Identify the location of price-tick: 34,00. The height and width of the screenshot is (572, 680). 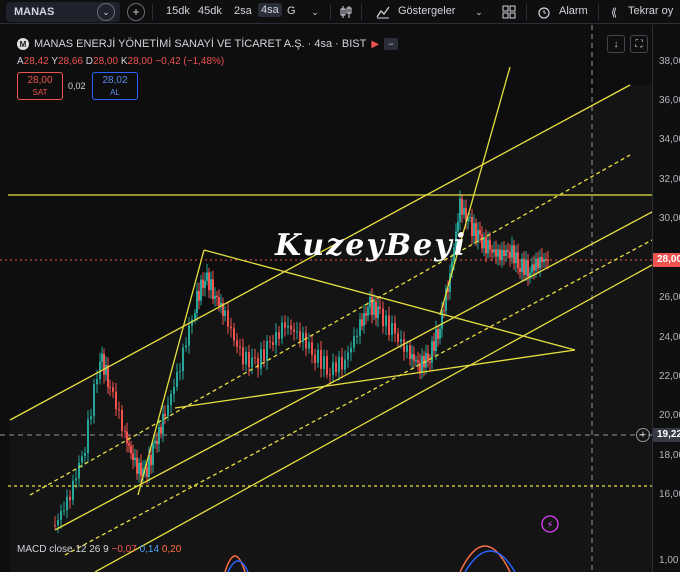
(669, 139).